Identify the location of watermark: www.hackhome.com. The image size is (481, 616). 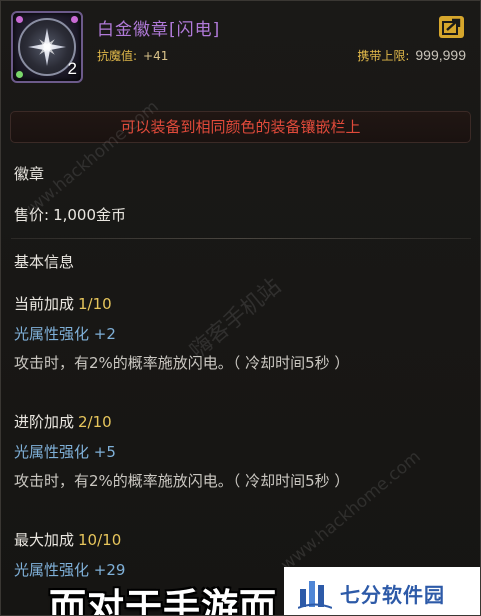
(351, 511).